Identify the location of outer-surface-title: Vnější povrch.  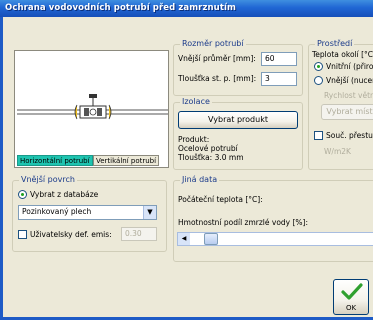
(48, 179).